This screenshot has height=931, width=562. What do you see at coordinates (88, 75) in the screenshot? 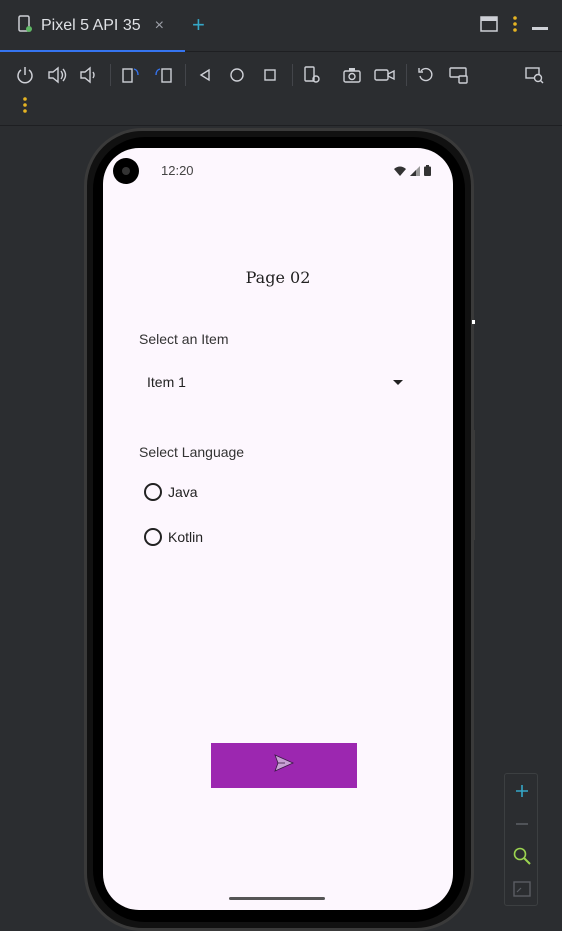
I see `volume-down-icon` at bounding box center [88, 75].